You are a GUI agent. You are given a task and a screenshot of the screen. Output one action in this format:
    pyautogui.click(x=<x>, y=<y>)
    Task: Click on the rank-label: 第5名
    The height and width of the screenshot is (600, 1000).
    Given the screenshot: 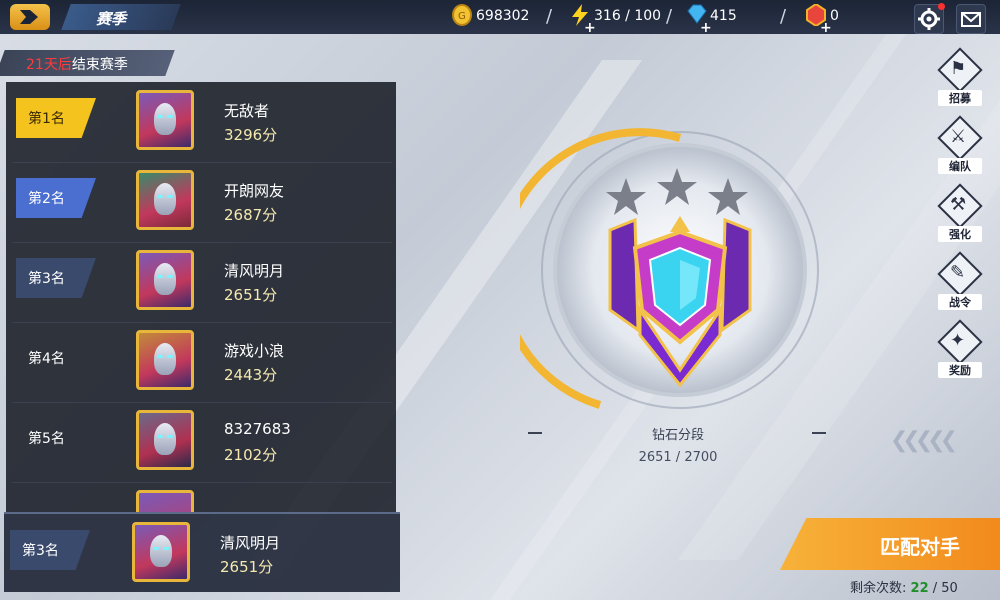 What is the action you would take?
    pyautogui.click(x=46, y=439)
    